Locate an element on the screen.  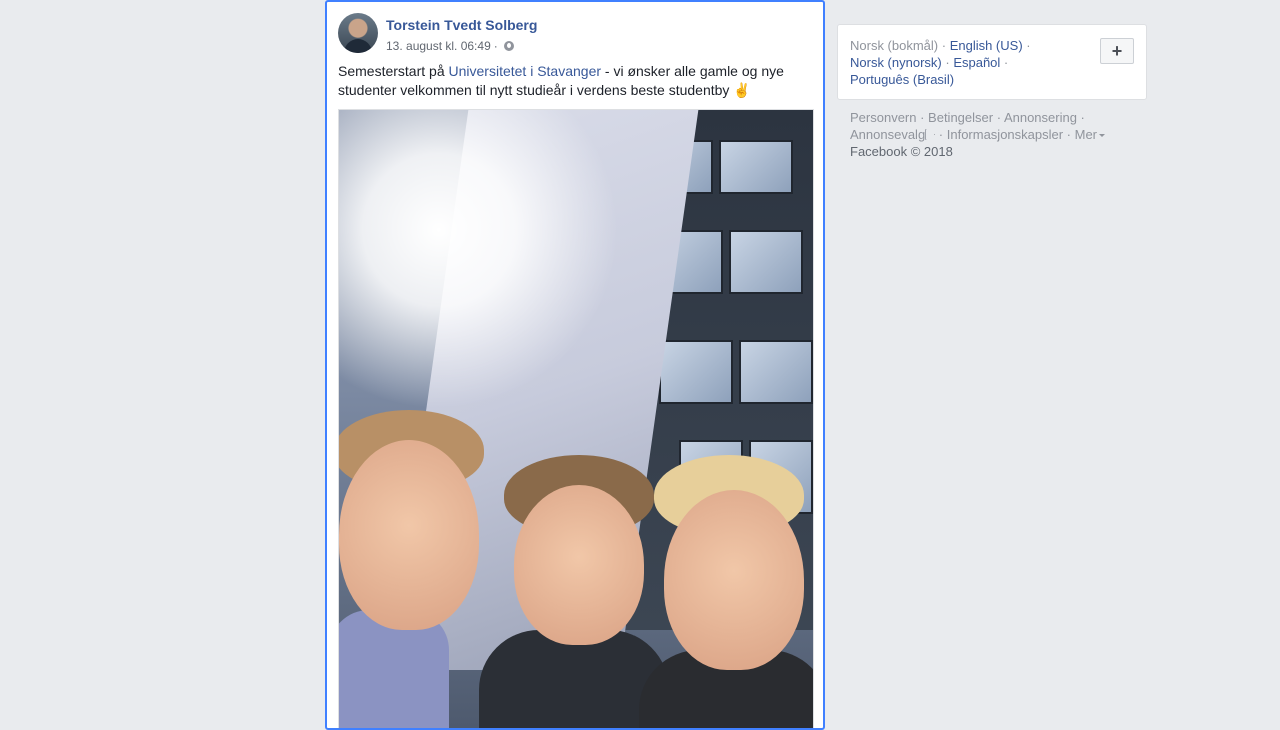
author-name-link: Torstein Tvedt Solberg is located at coordinates (461, 25).